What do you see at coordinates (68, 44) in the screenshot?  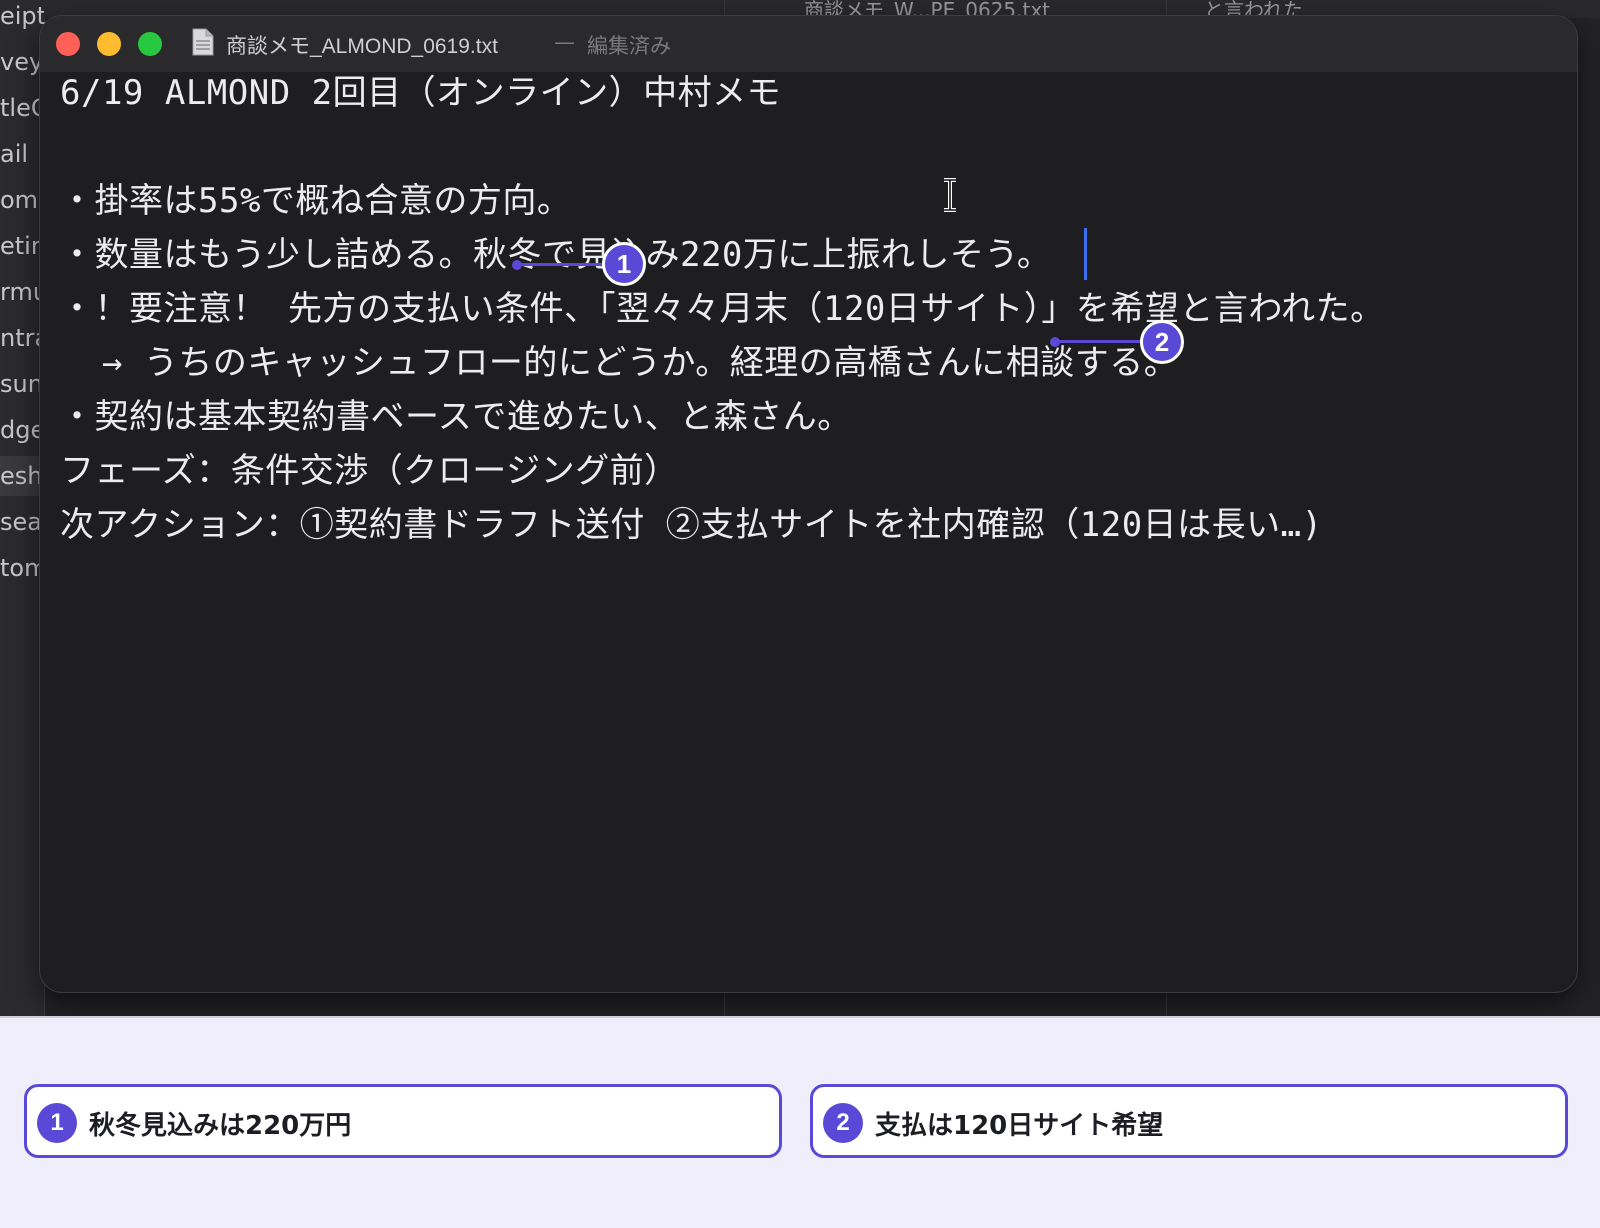 I see `close-button` at bounding box center [68, 44].